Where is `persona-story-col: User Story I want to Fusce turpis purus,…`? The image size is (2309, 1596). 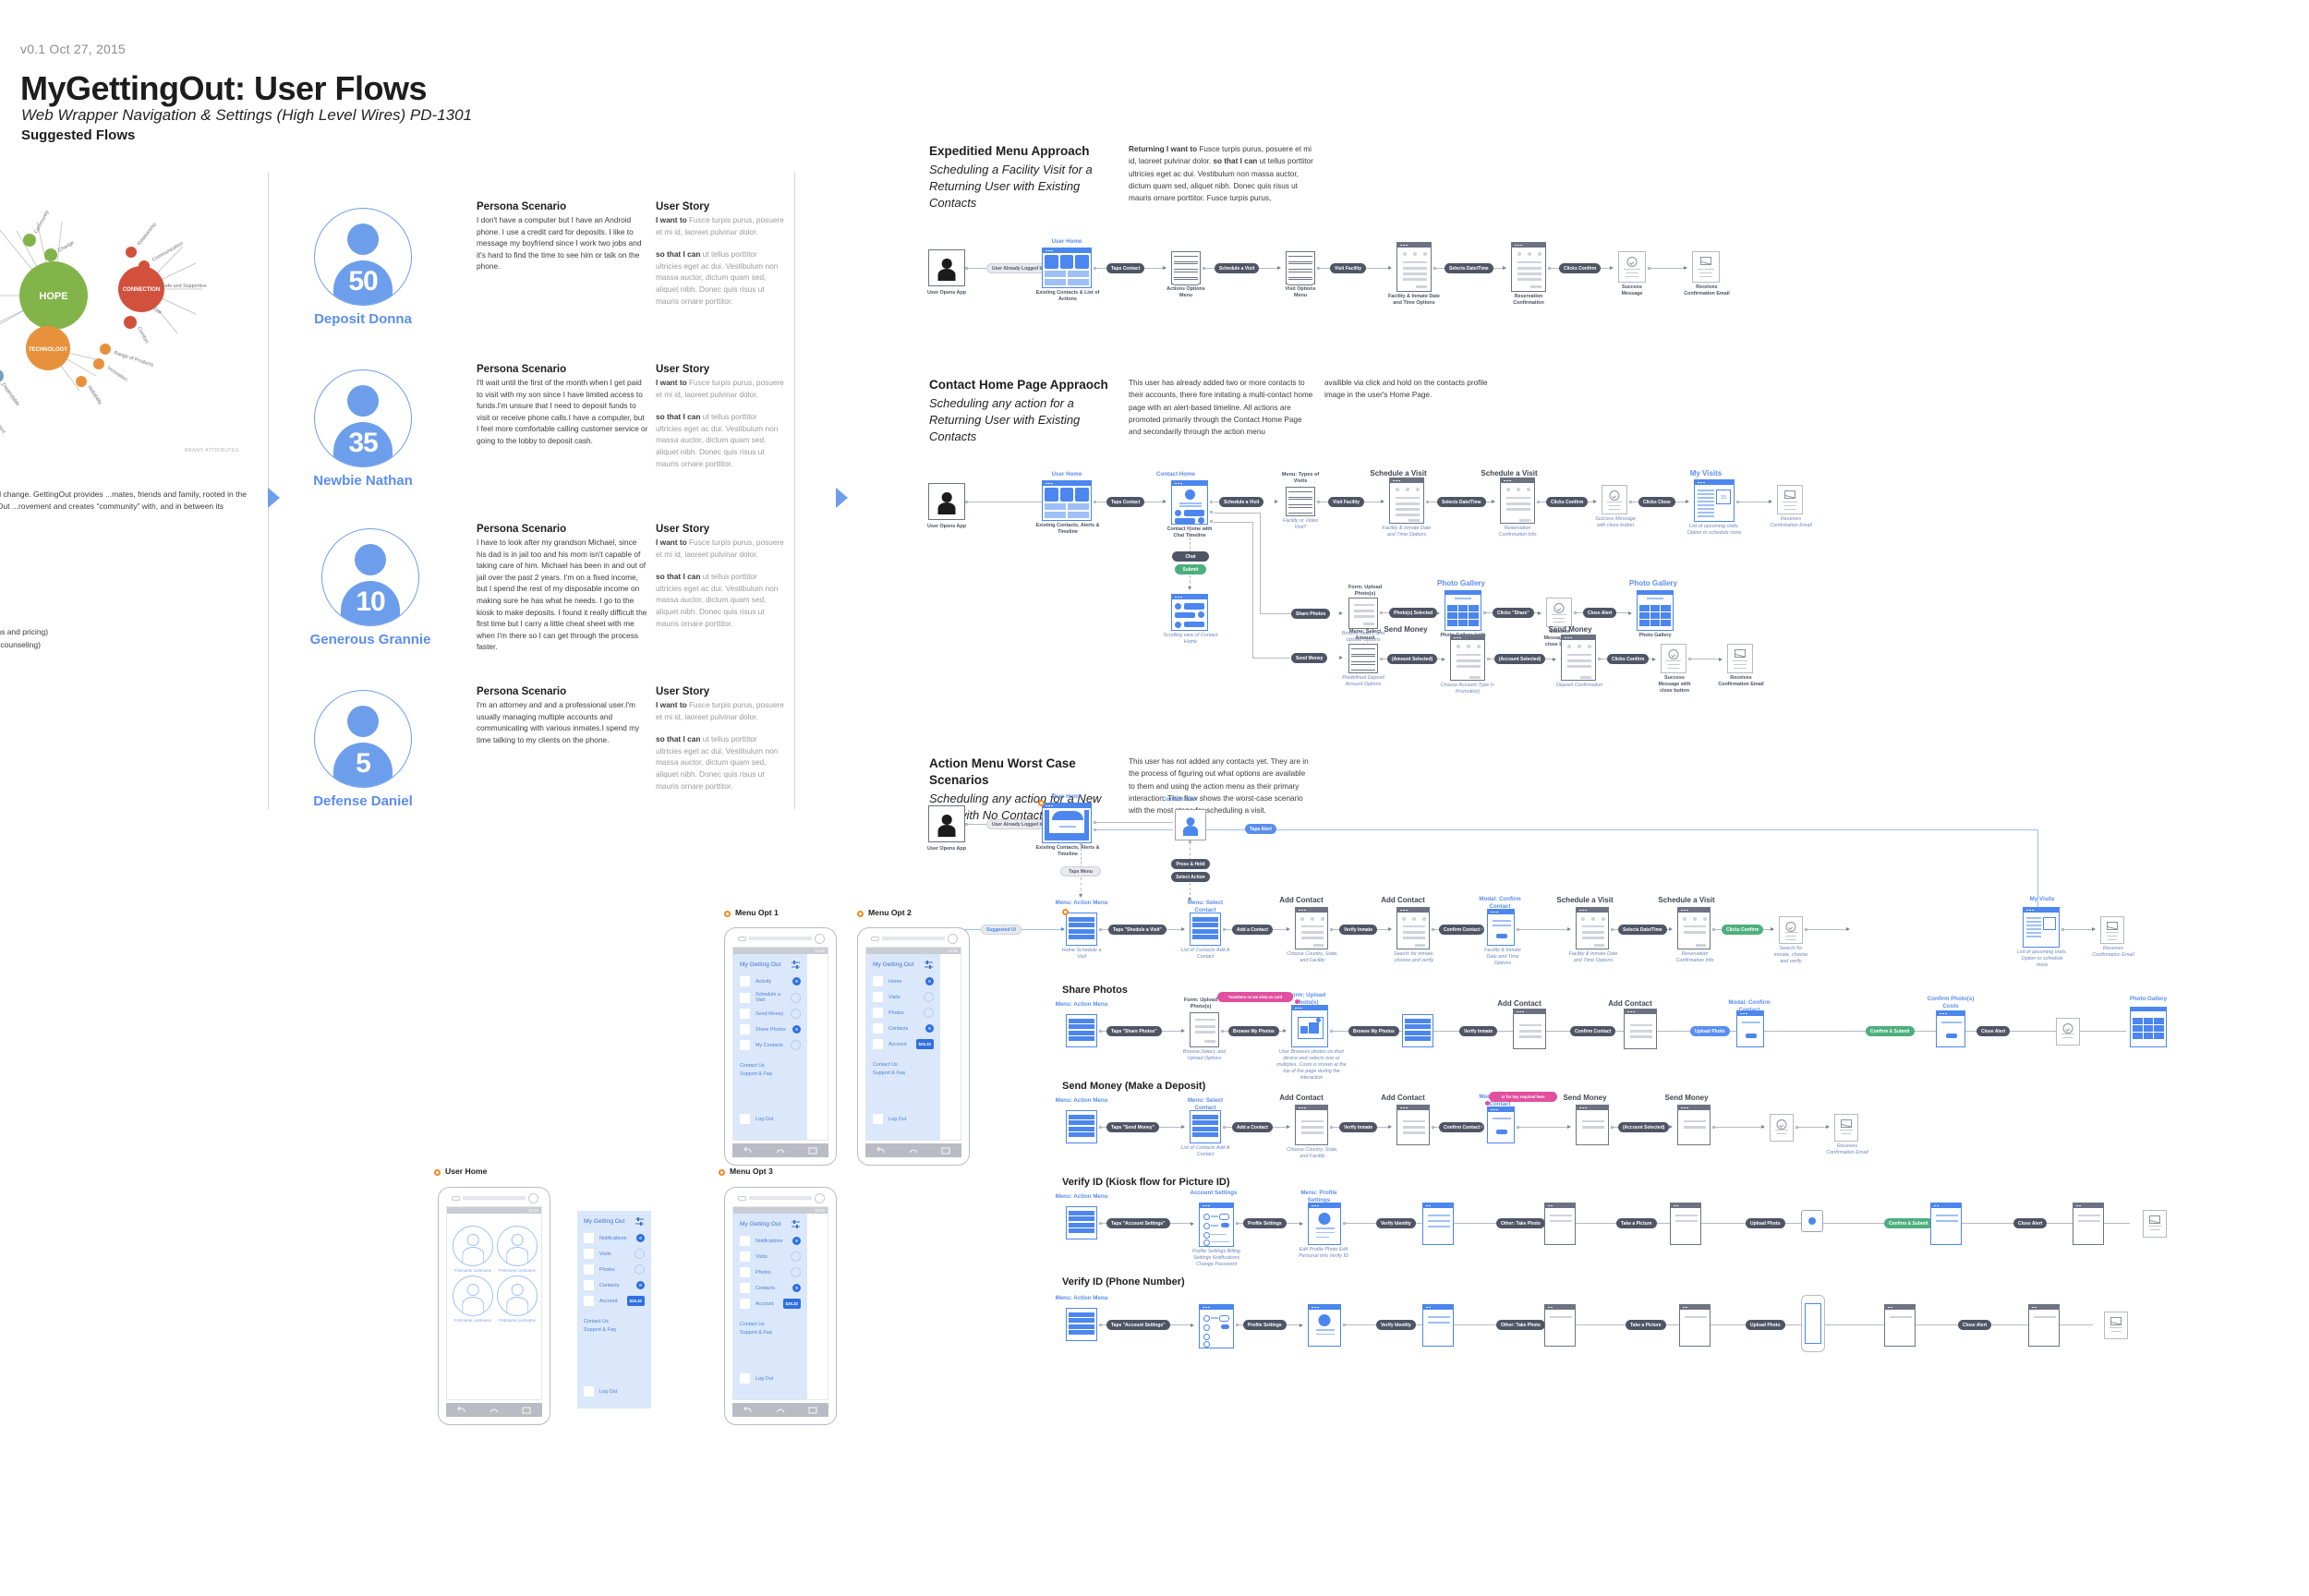
persona-story-col: User Story I want to Fusce turpis purus,… is located at coordinates (720, 416).